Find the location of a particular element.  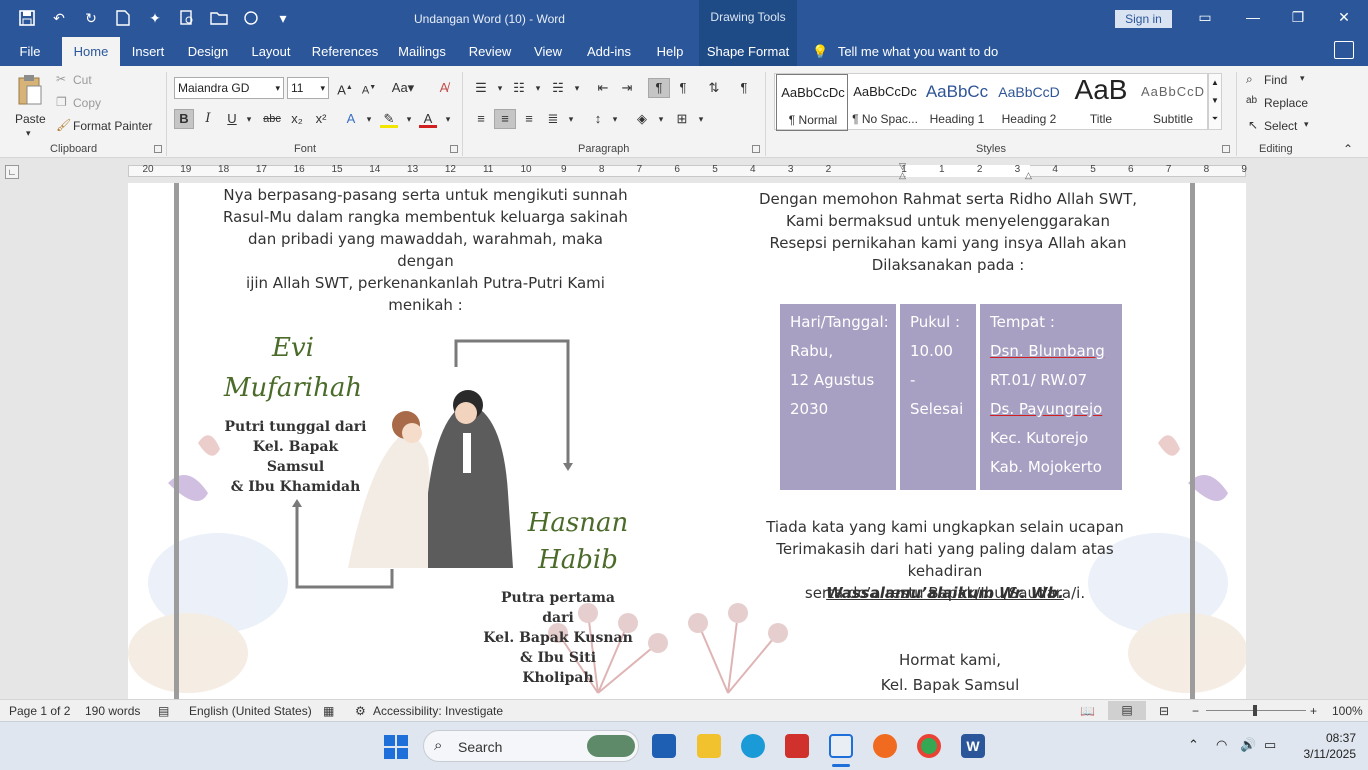

tab-shape-format: Shape Format is located at coordinates (748, 51).